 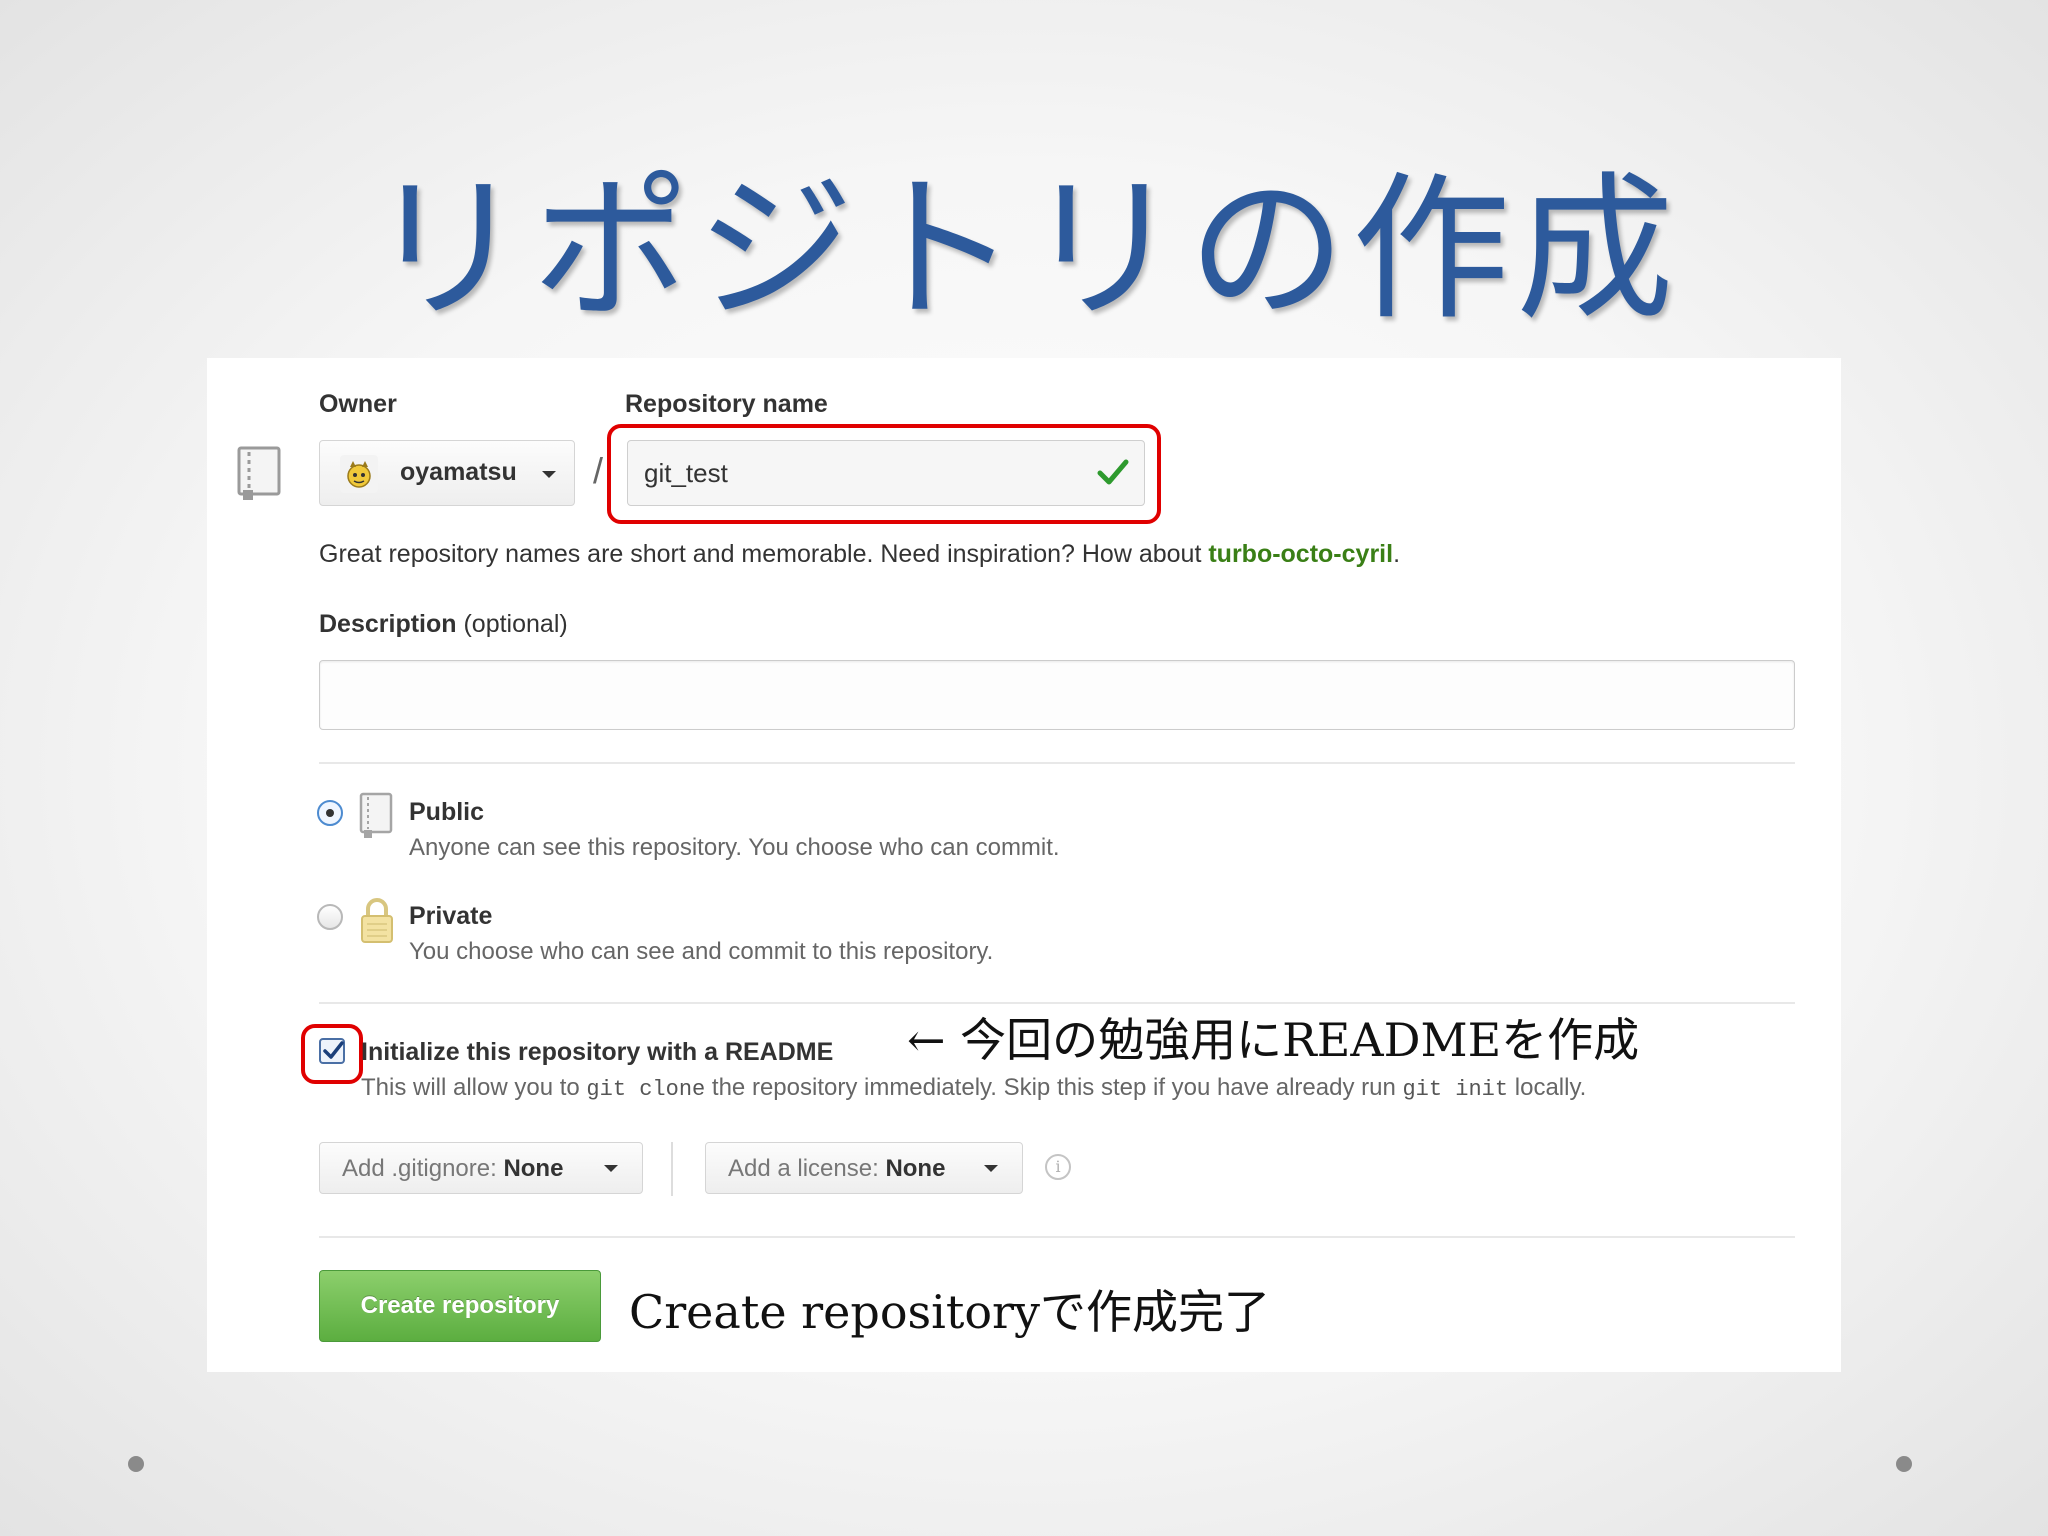 I want to click on info-icon: i, so click(x=1058, y=1167).